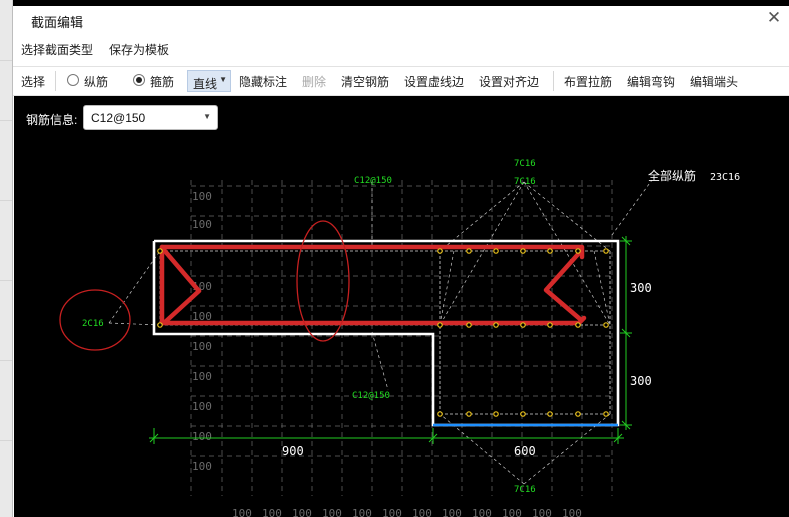 The image size is (789, 517). Describe the element at coordinates (263, 81) in the screenshot. I see `hide-dims-button: 隐藏标注` at that location.